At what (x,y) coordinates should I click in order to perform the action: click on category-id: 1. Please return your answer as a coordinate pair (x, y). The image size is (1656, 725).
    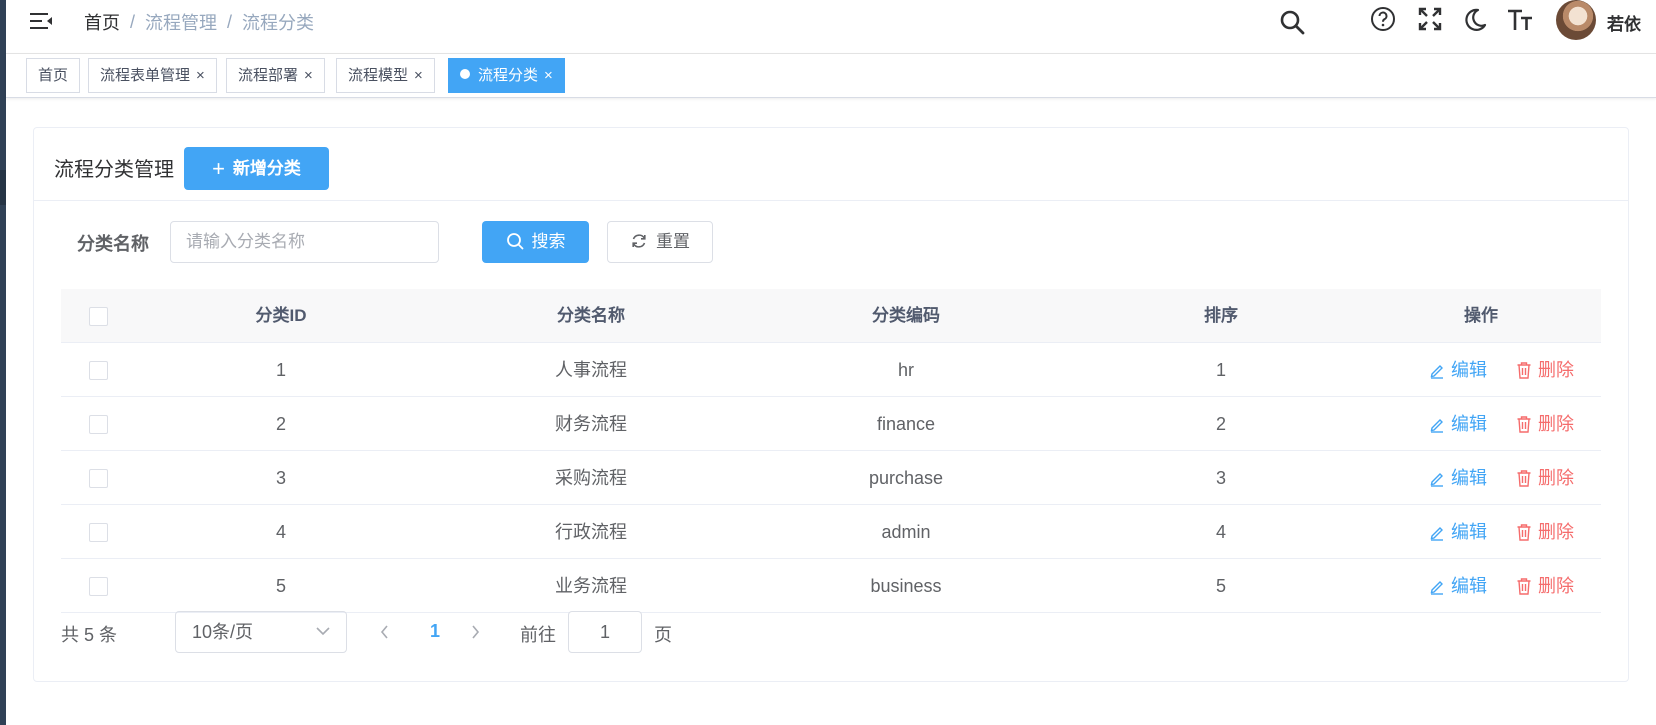
    Looking at the image, I should click on (280, 370).